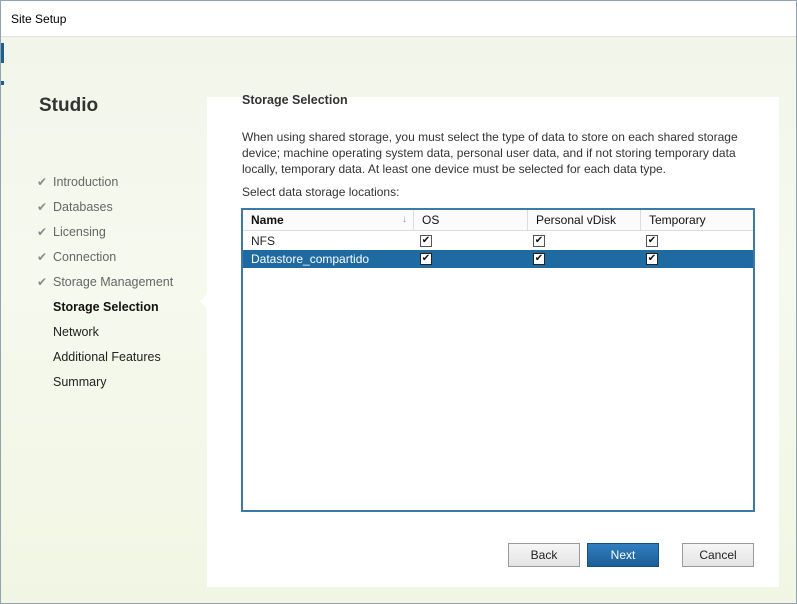 This screenshot has width=797, height=604. What do you see at coordinates (398, 19) in the screenshot?
I see `title-bar: Site Setup` at bounding box center [398, 19].